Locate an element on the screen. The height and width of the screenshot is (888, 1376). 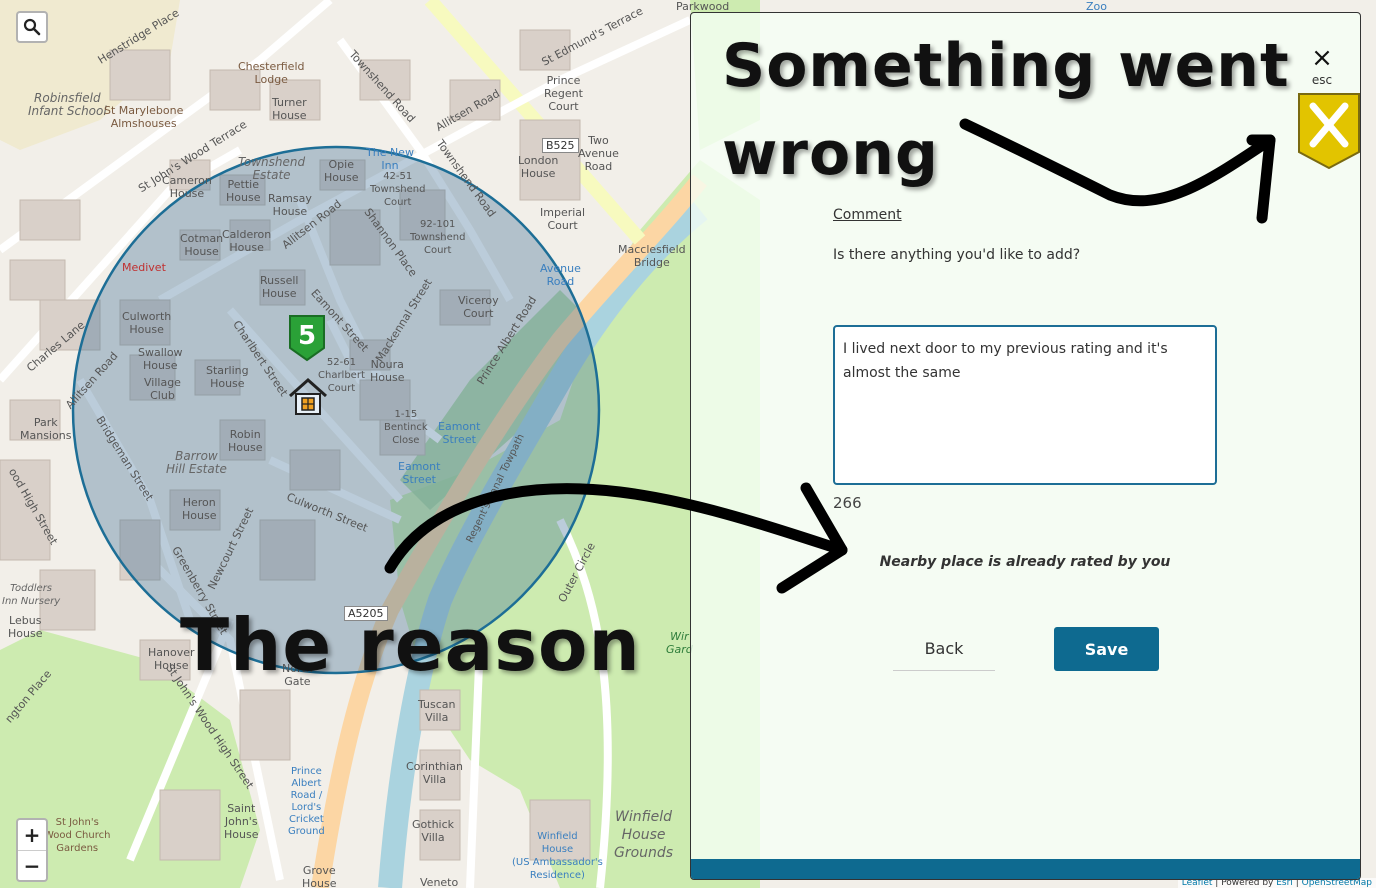
map-label: Macclesfield Bridge is located at coordinates (652, 256).